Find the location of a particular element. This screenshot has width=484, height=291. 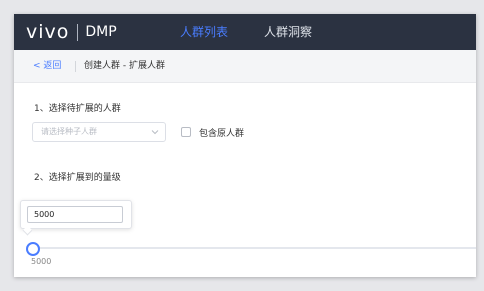

include-original-label: 包含原人群 is located at coordinates (222, 133).